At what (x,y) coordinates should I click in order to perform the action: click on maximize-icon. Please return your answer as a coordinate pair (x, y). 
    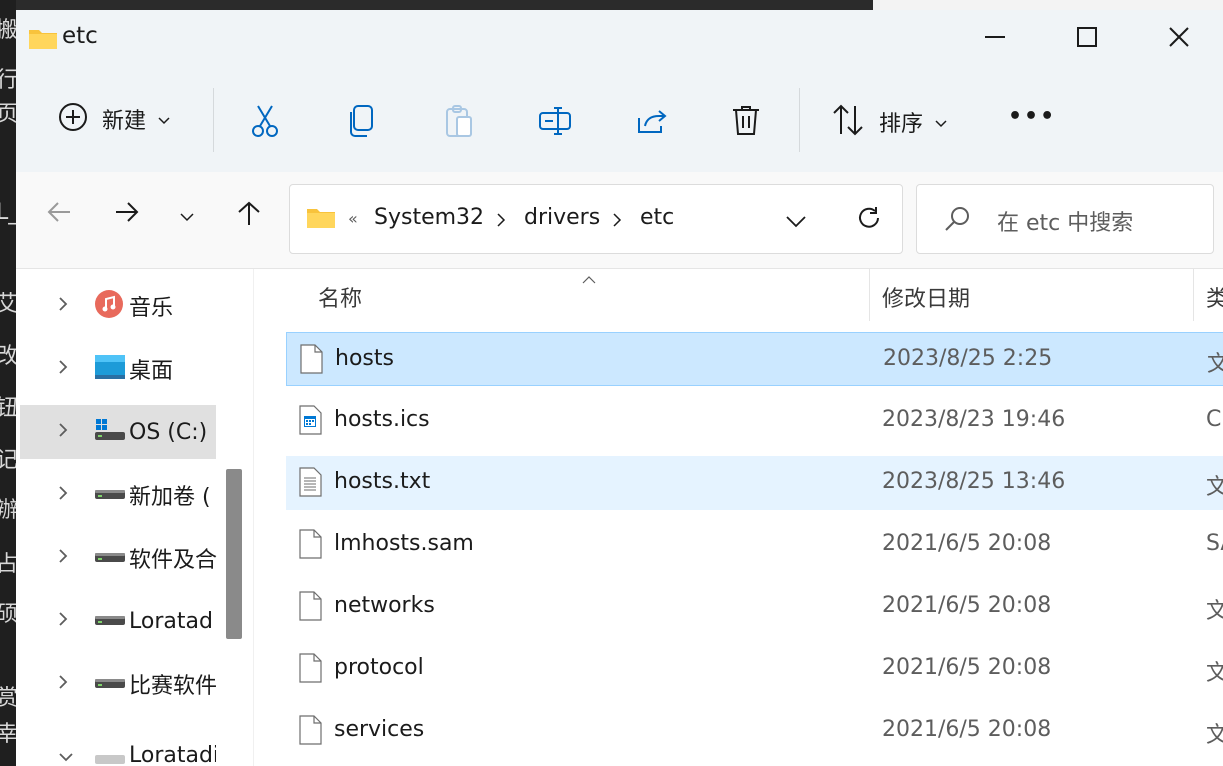
    Looking at the image, I should click on (1087, 39).